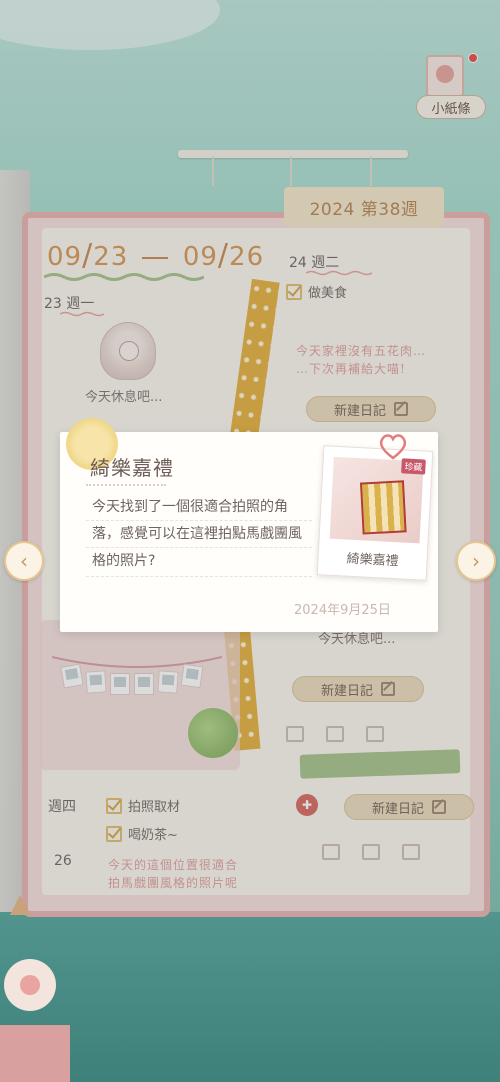 The height and width of the screenshot is (1082, 500). Describe the element at coordinates (307, 805) in the screenshot. I see `gift-icon: ✚` at that location.